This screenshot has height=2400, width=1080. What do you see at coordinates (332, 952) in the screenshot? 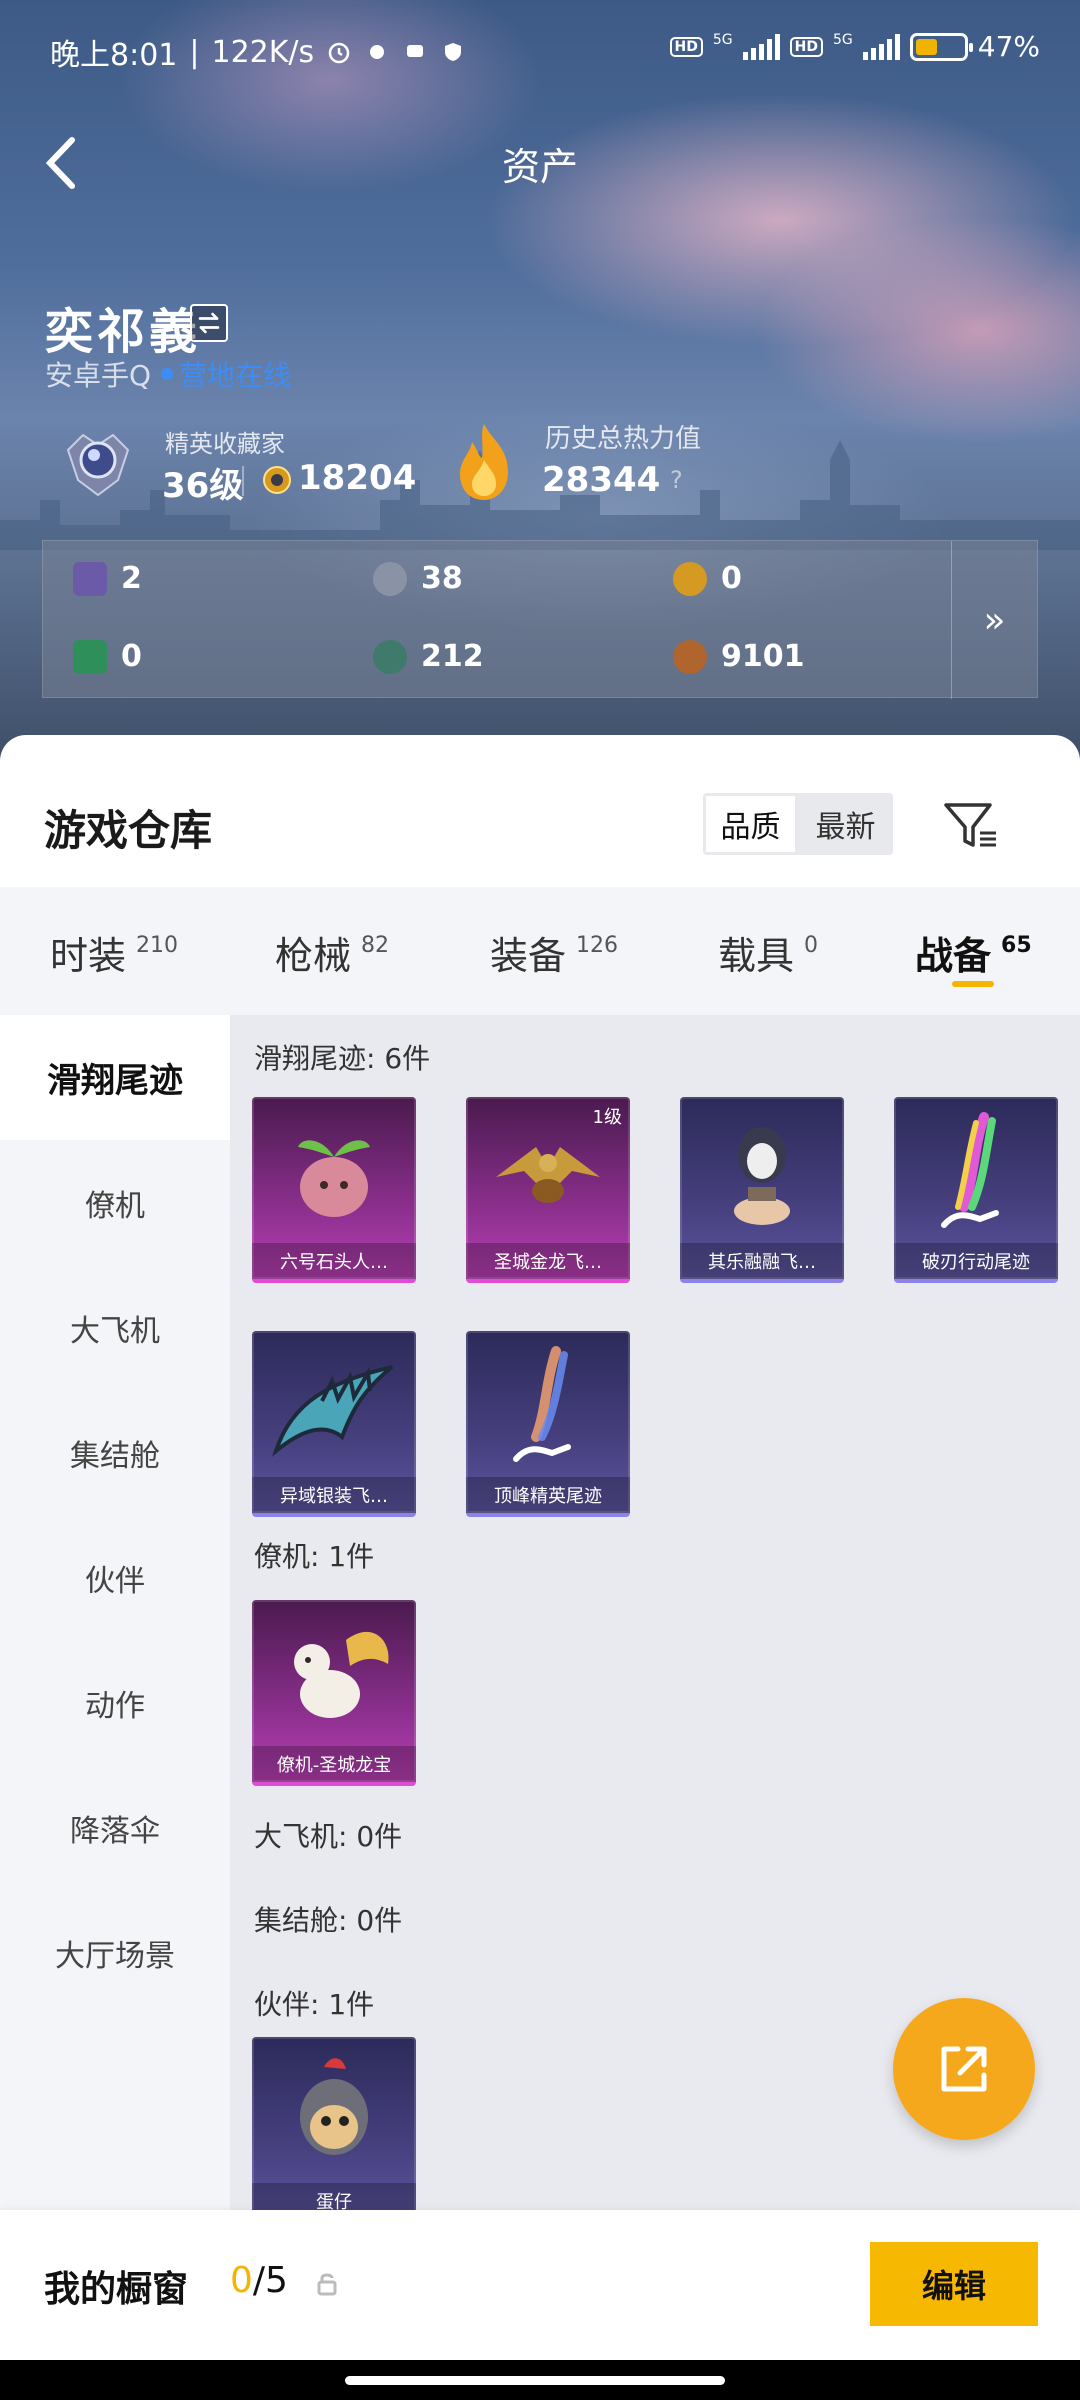
I see `tab-weapons: 枪械 82` at bounding box center [332, 952].